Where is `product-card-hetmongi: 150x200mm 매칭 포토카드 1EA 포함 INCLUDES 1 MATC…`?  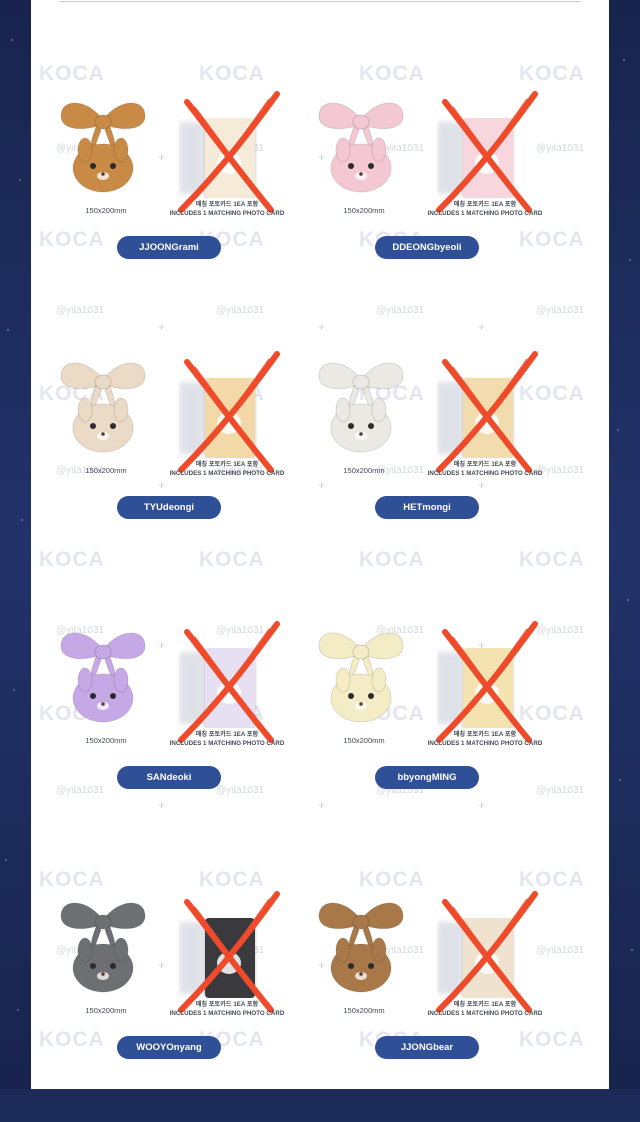
product-card-hetmongi: 150x200mm 매칭 포토카드 1EA 포함 INCLUDES 1 MATC… is located at coordinates (429, 462).